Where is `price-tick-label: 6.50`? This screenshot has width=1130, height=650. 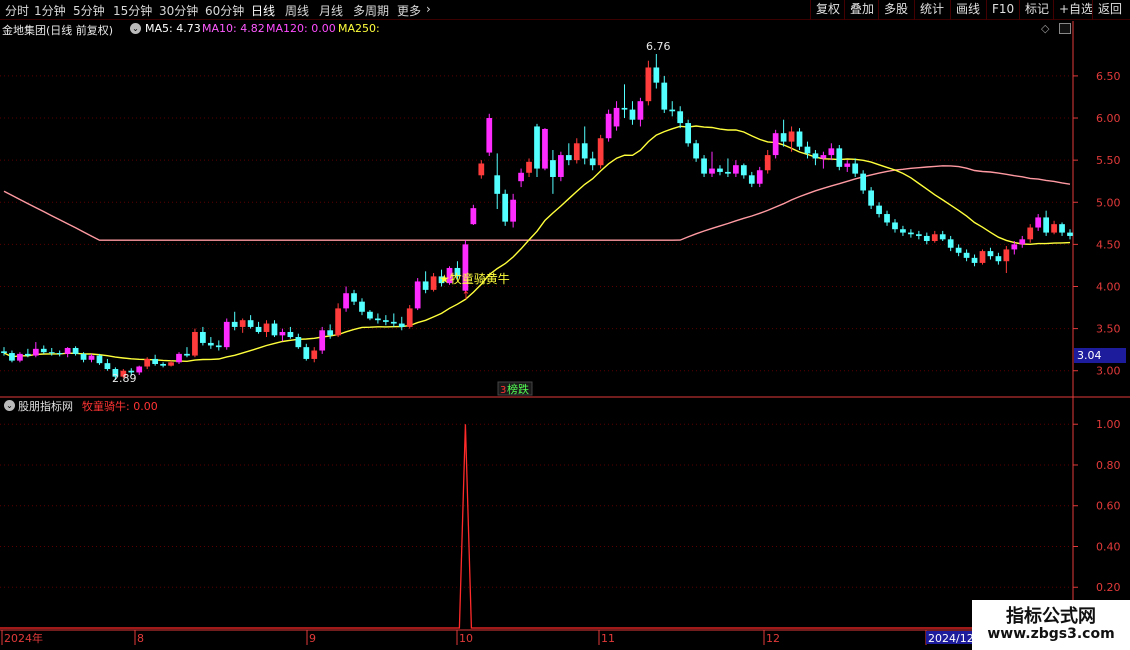 price-tick-label: 6.50 is located at coordinates (1108, 76).